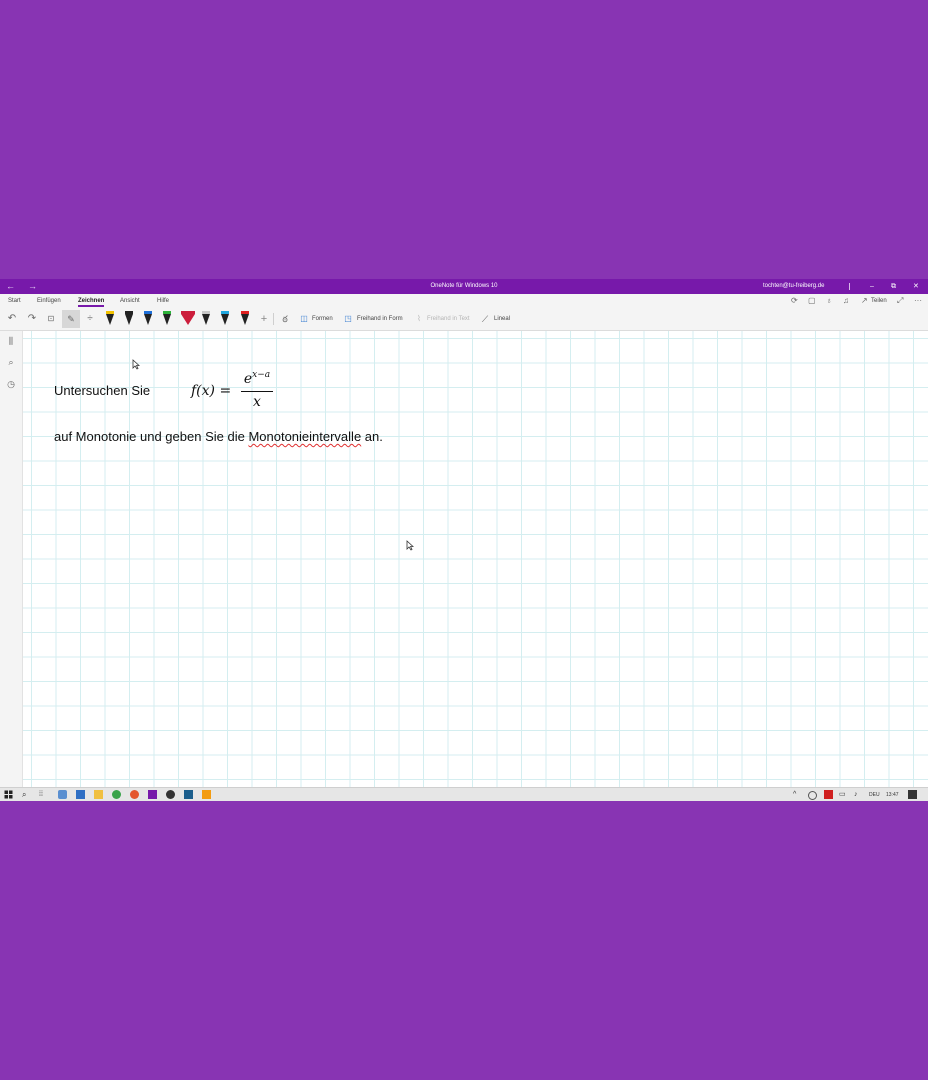 The height and width of the screenshot is (1080, 928). What do you see at coordinates (893, 286) in the screenshot?
I see `restore-button: ⧉` at bounding box center [893, 286].